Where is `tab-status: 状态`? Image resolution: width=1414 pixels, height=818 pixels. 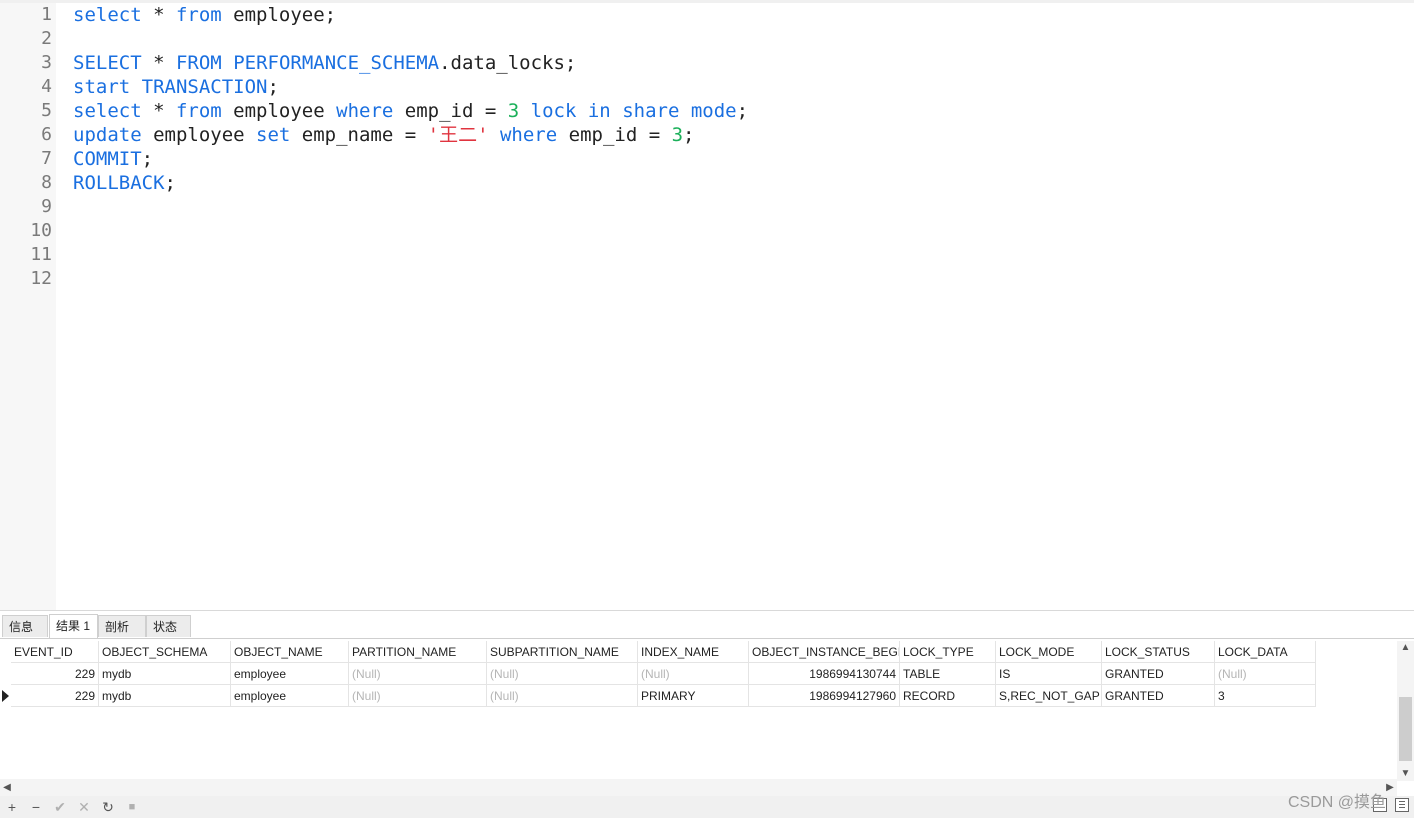
tab-status: 状态 is located at coordinates (168, 626).